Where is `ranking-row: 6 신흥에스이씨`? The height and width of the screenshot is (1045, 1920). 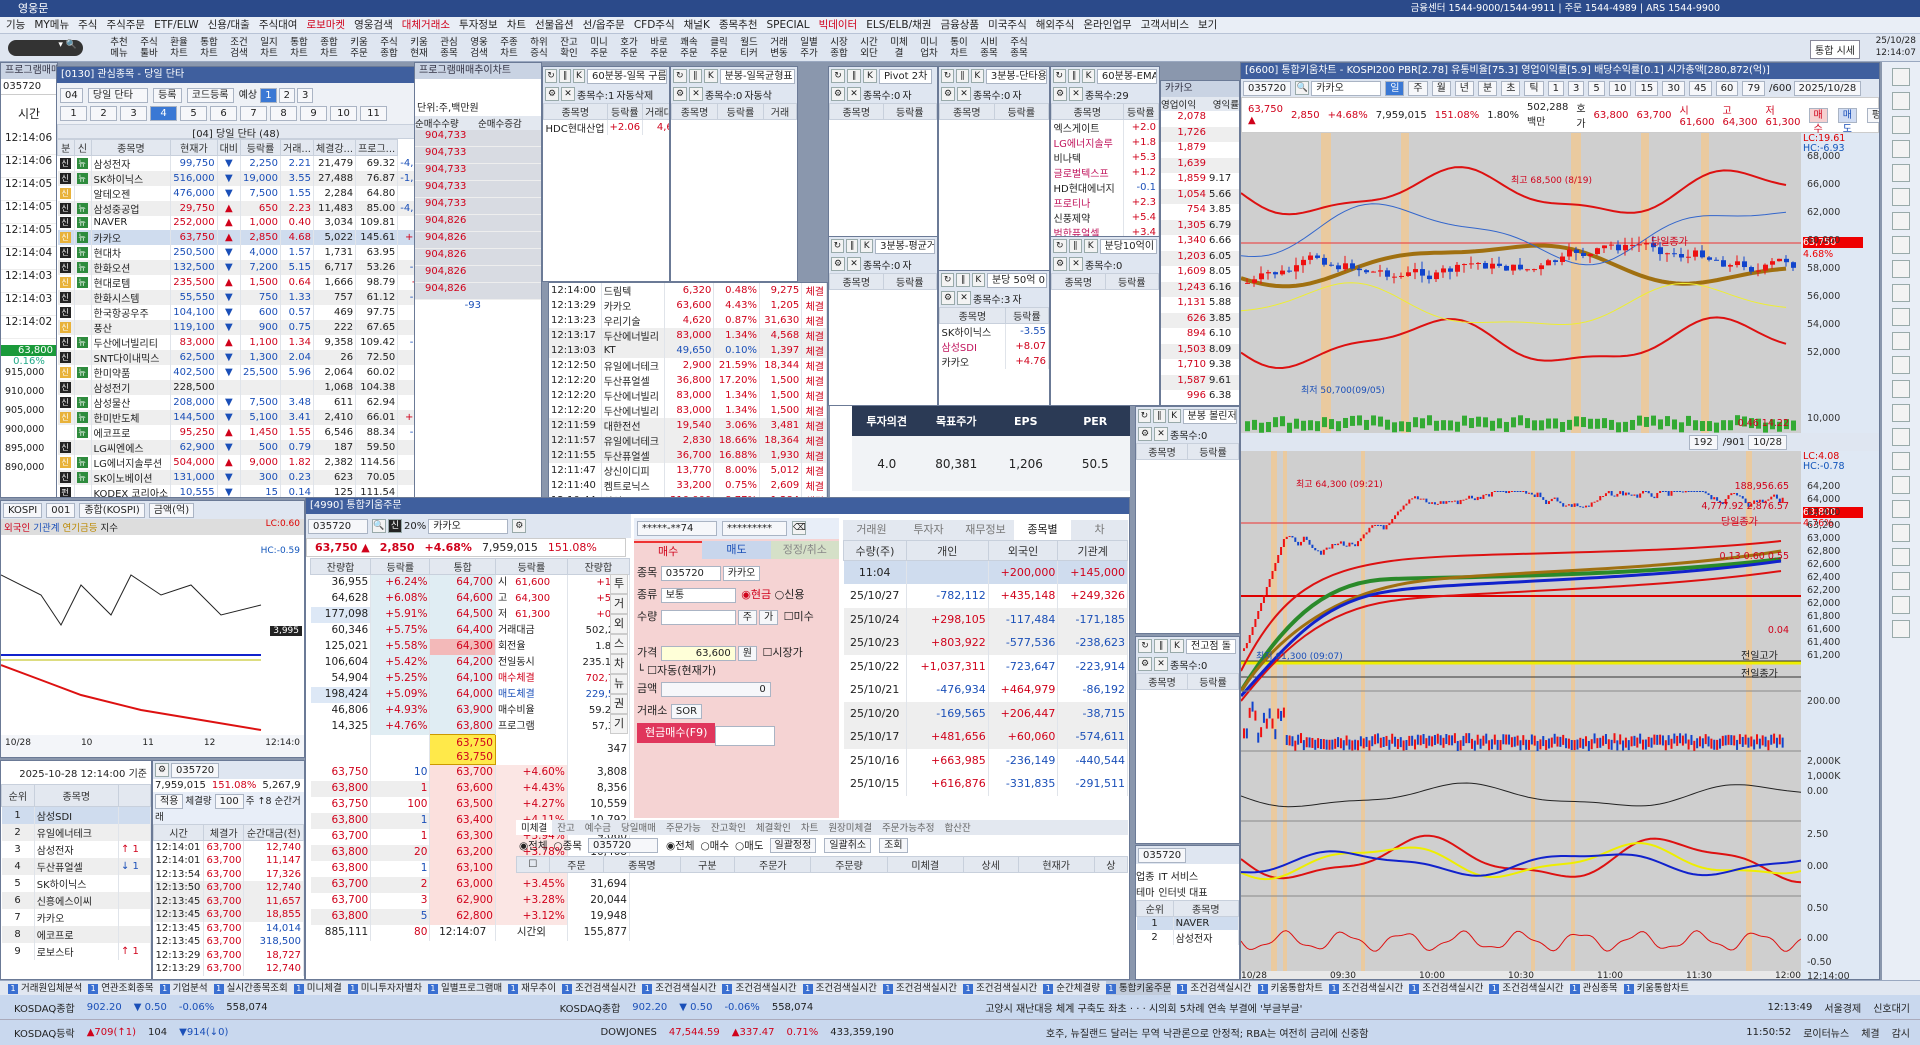
ranking-row: 6 신흥에스이씨 is located at coordinates (76, 900).